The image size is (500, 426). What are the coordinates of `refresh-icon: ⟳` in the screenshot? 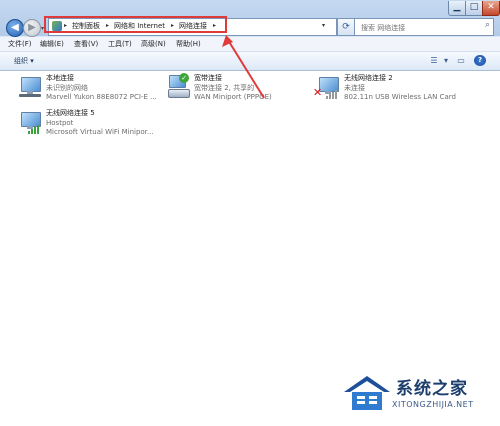 It's located at (346, 27).